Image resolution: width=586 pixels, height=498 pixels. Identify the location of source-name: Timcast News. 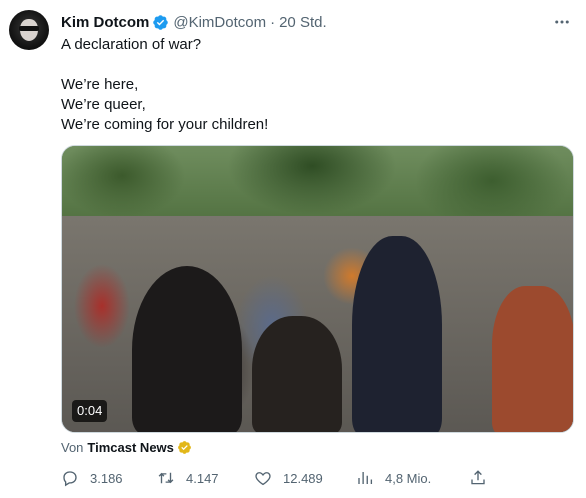
(130, 447).